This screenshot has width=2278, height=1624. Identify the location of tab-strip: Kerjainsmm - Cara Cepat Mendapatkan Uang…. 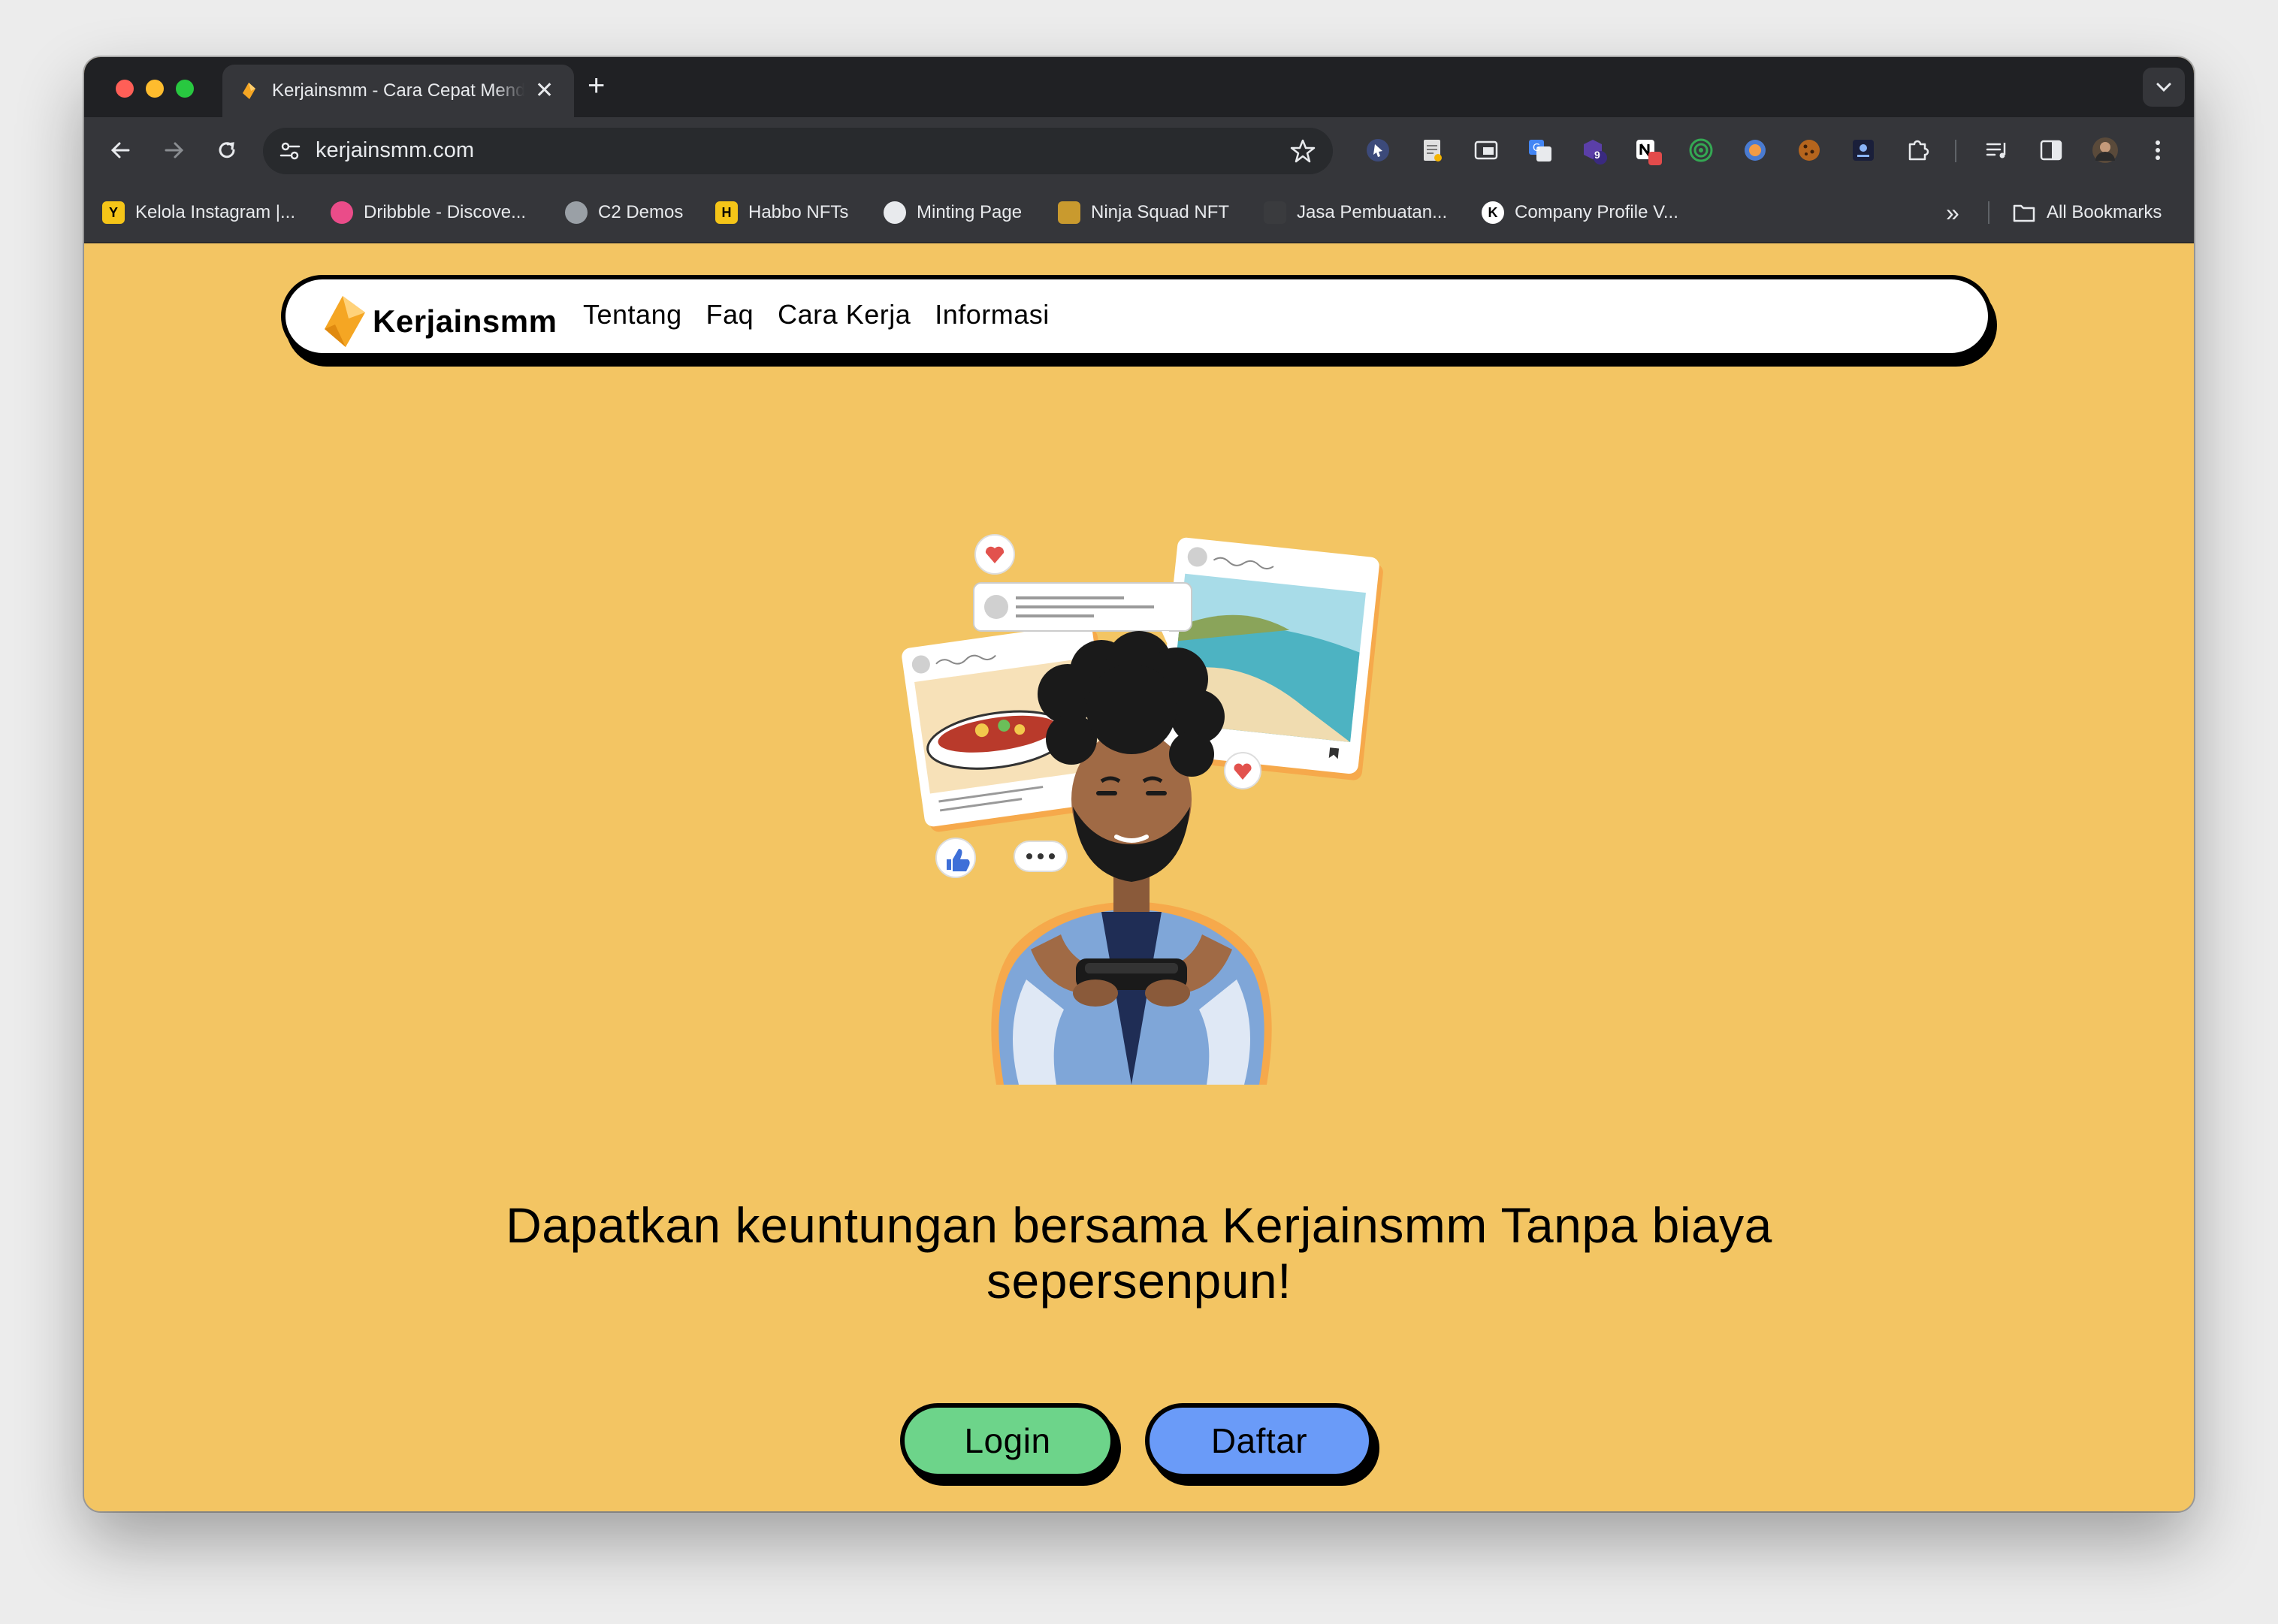
(1139, 87).